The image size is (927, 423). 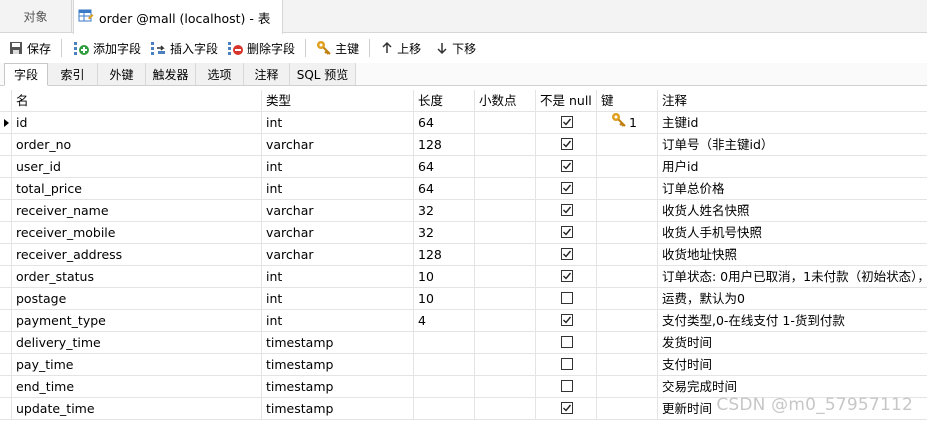 What do you see at coordinates (566, 101) in the screenshot?
I see `header-not-null: 不是 null` at bounding box center [566, 101].